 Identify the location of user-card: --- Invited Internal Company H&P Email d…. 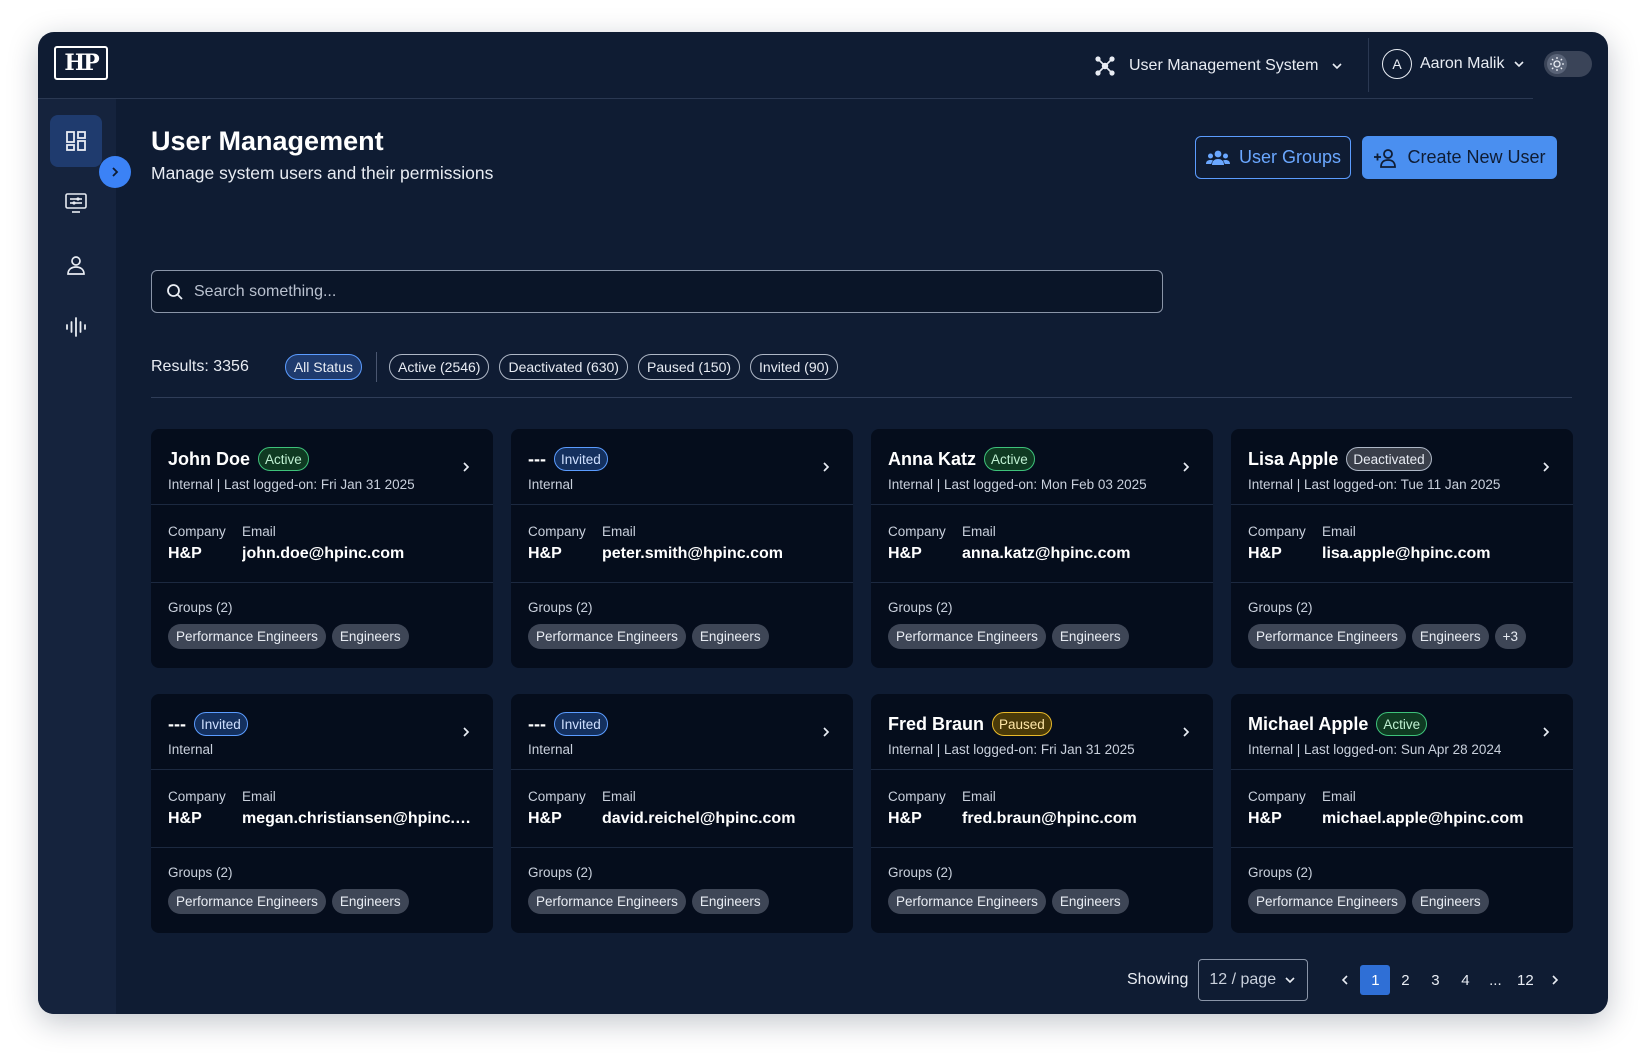
(682, 813).